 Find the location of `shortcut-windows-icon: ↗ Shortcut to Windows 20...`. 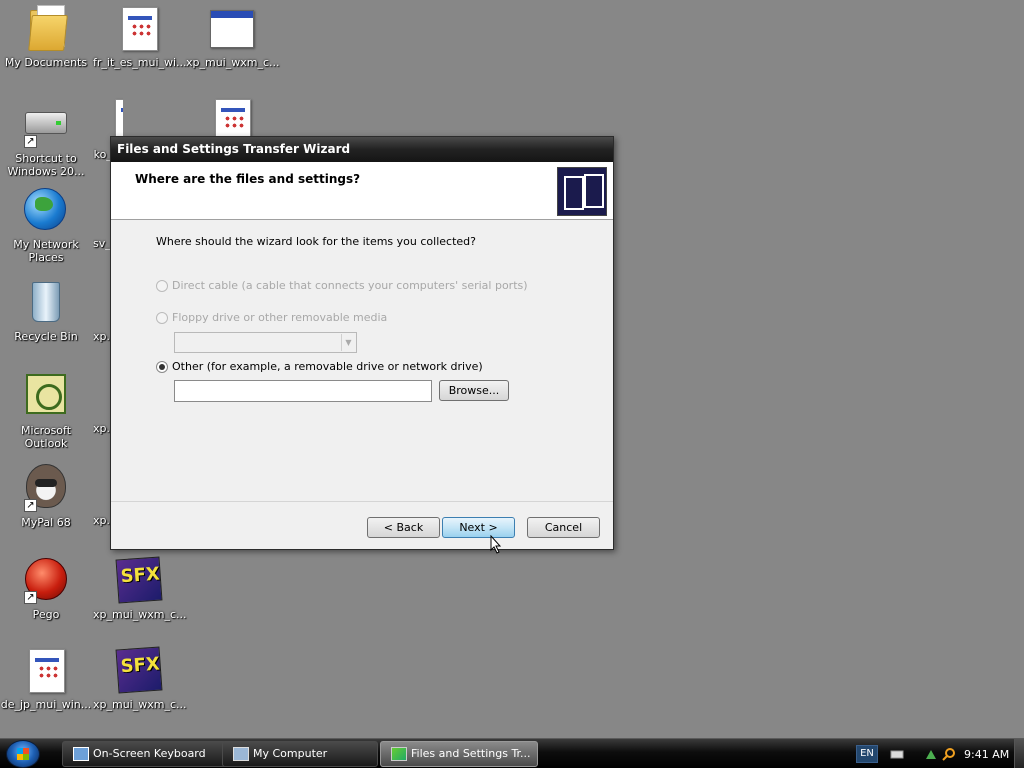

shortcut-windows-icon: ↗ Shortcut to Windows 20... is located at coordinates (46, 139).